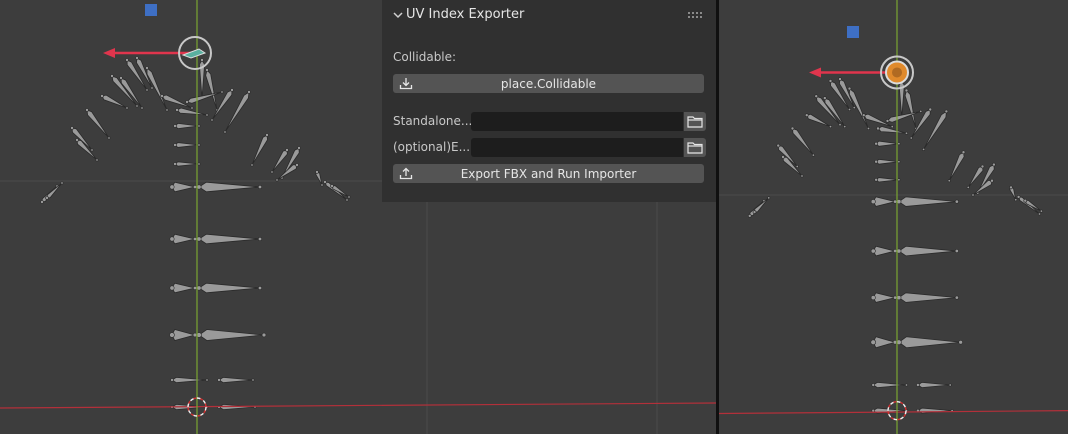 The width and height of the screenshot is (1068, 434). Describe the element at coordinates (549, 15) in the screenshot. I see `panel-header: UV Index Exporter` at that location.